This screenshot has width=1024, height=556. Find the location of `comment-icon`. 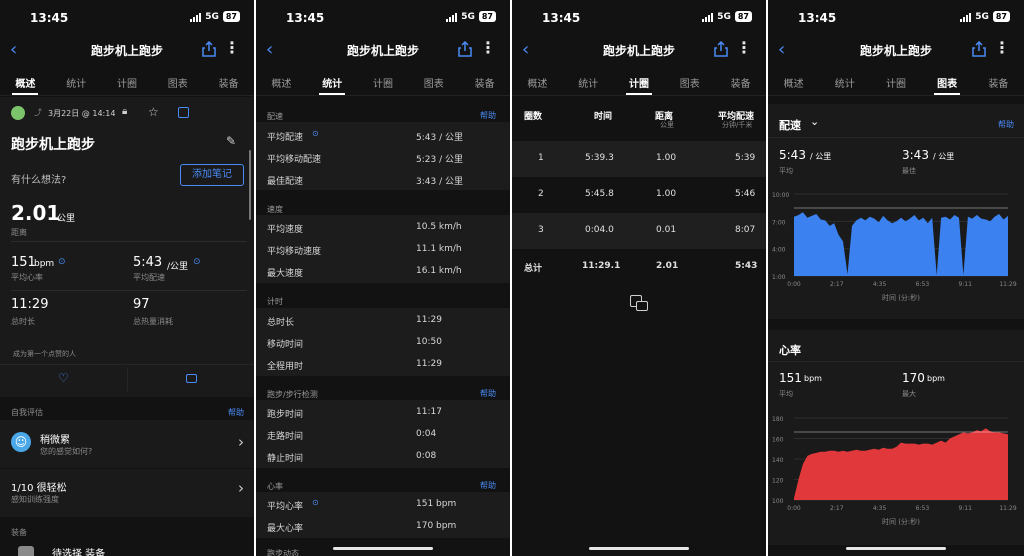

comment-icon is located at coordinates (191, 378).